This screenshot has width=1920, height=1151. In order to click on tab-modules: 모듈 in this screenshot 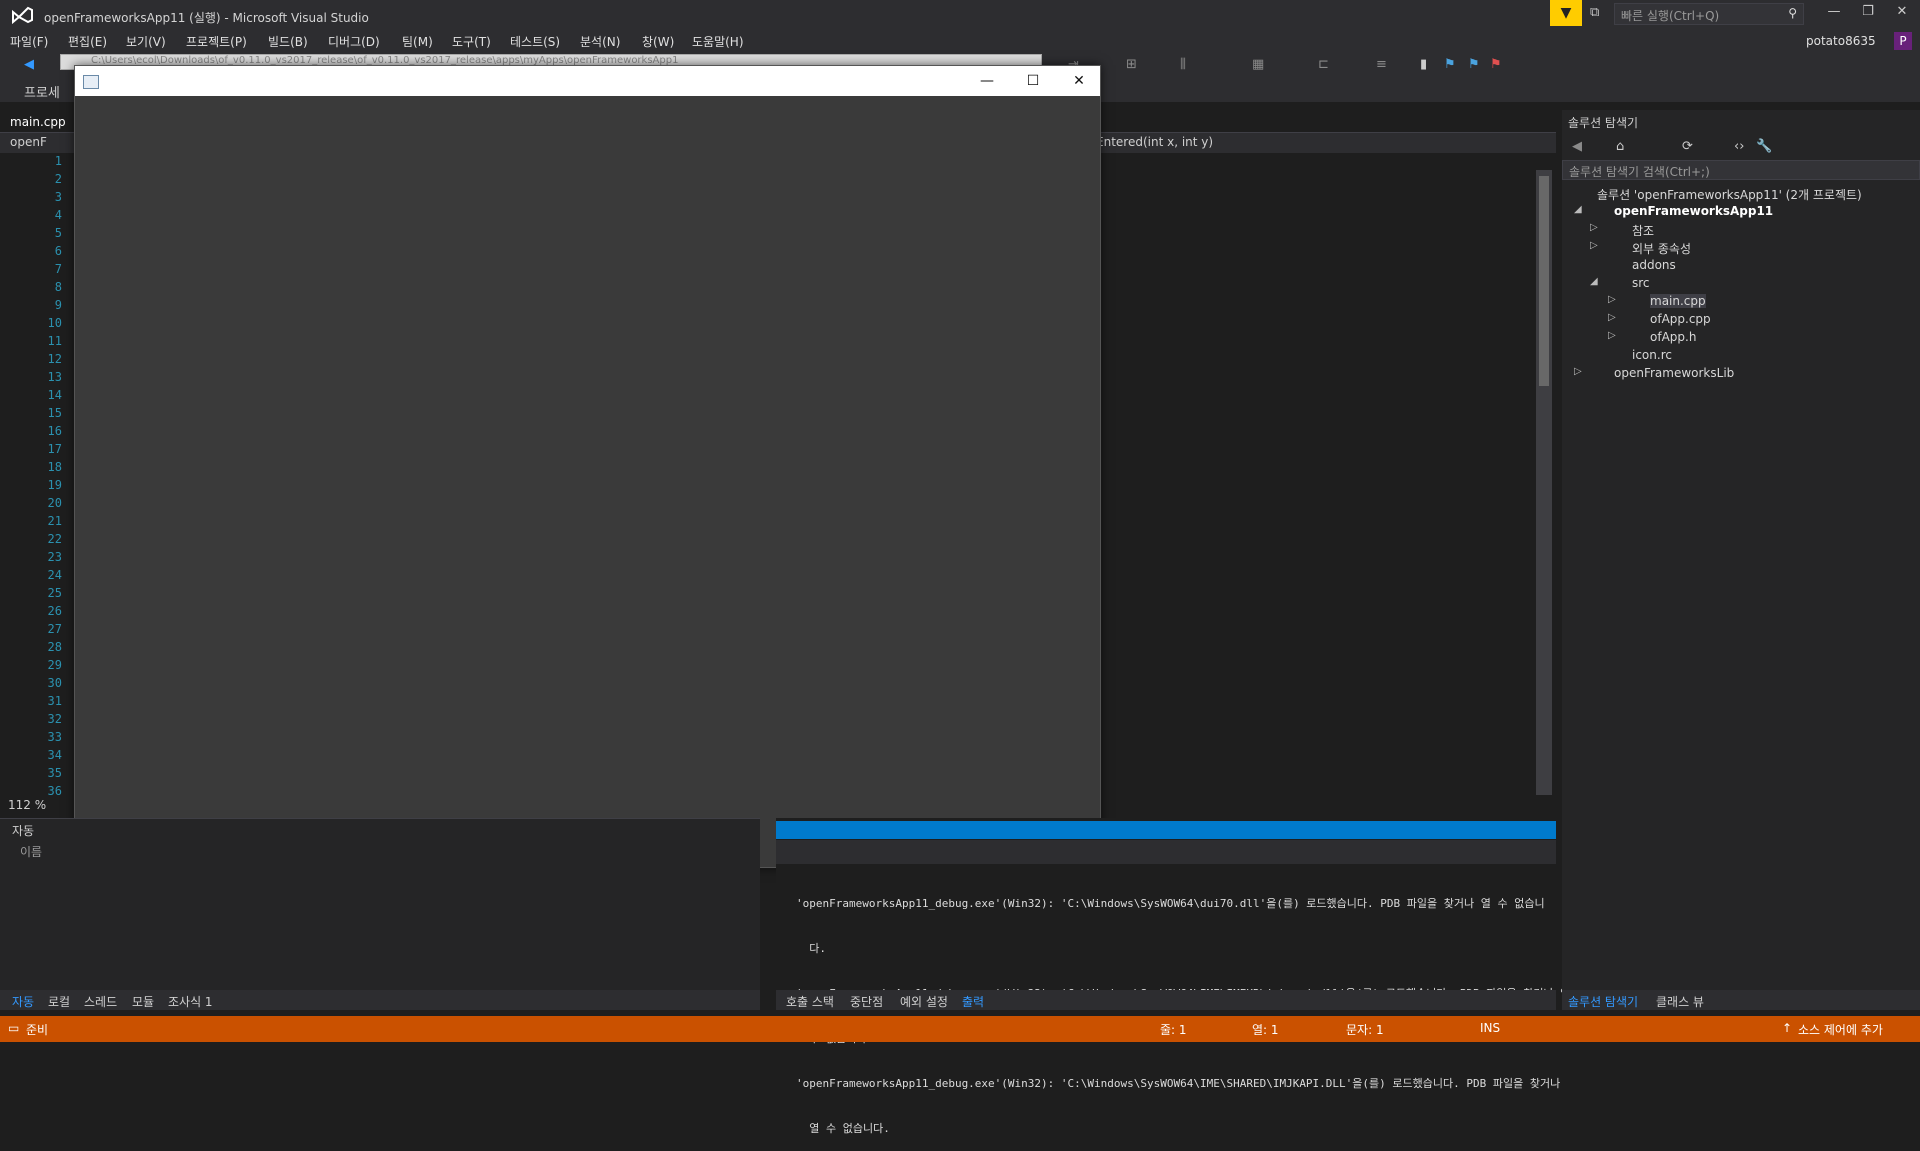, I will do `click(143, 1001)`.